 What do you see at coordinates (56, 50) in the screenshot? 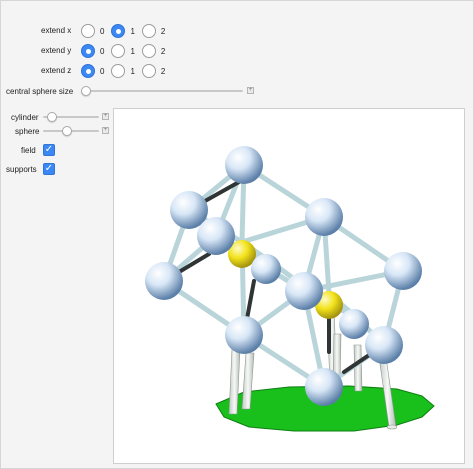
I see `extend-y-label: extend y` at bounding box center [56, 50].